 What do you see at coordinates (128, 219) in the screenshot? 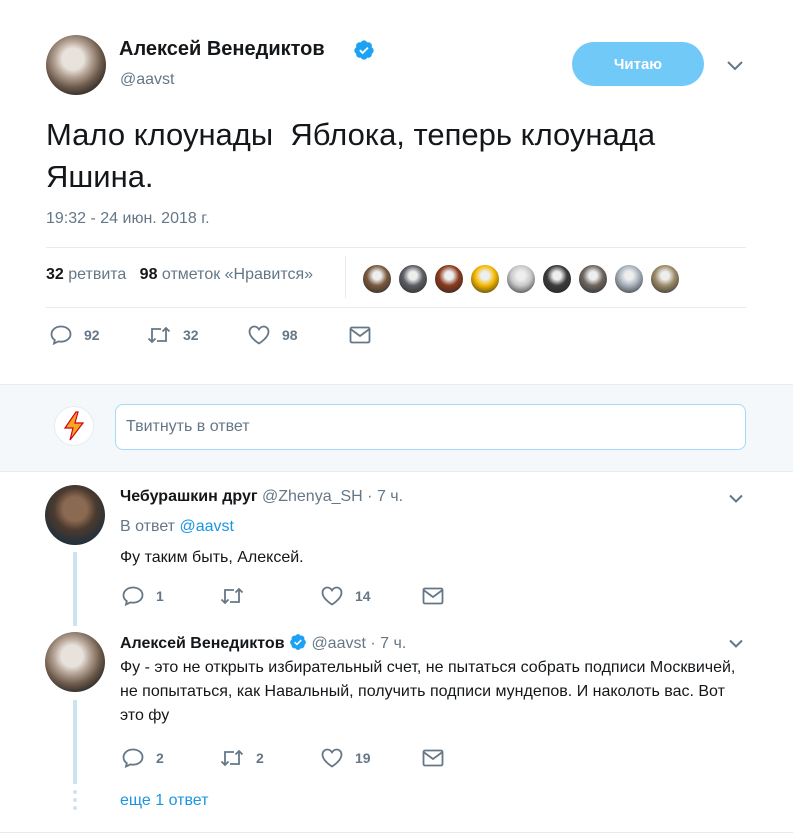
I see `tweet-timestamp: 19:32 - 24 июн. 2018 г.` at bounding box center [128, 219].